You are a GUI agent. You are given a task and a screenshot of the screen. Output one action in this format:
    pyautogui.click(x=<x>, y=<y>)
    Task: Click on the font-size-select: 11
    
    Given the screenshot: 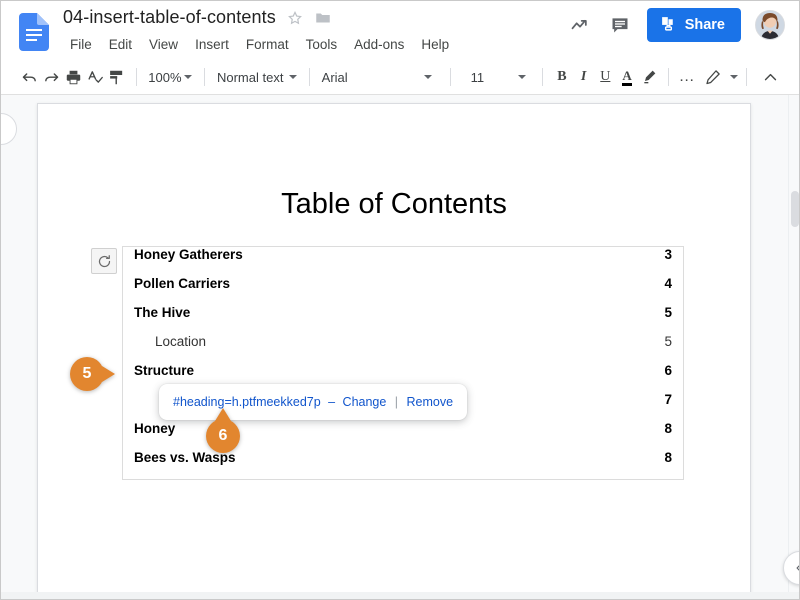 What is the action you would take?
    pyautogui.click(x=477, y=77)
    